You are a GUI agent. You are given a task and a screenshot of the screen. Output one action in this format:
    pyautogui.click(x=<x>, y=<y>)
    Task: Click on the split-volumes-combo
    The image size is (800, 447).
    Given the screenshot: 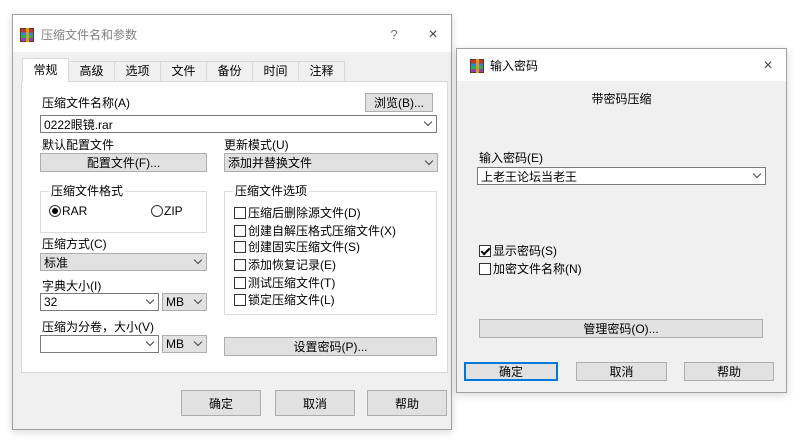 What is the action you would take?
    pyautogui.click(x=99, y=344)
    